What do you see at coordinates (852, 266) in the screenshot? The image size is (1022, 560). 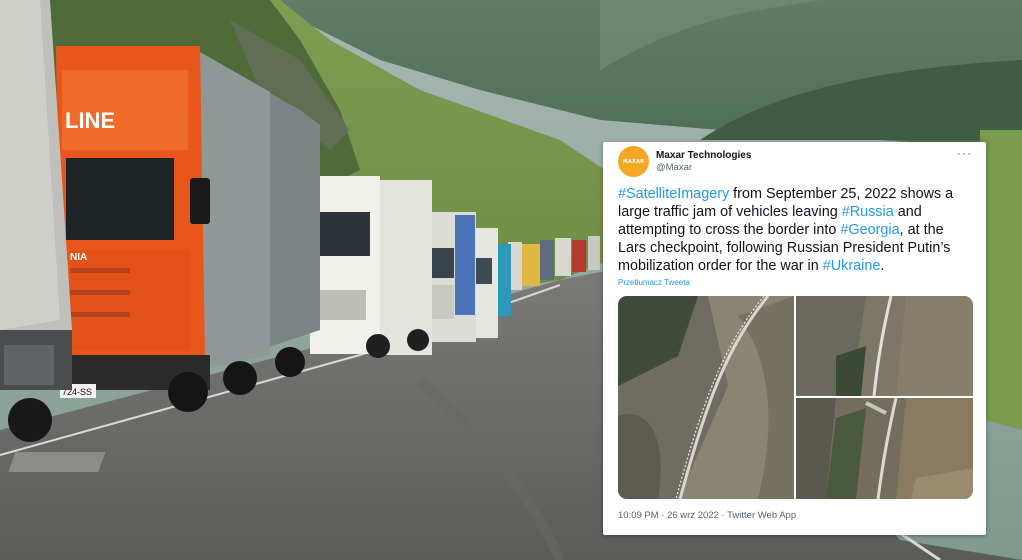 I see `hashtag-ukraine: #Ukraine` at bounding box center [852, 266].